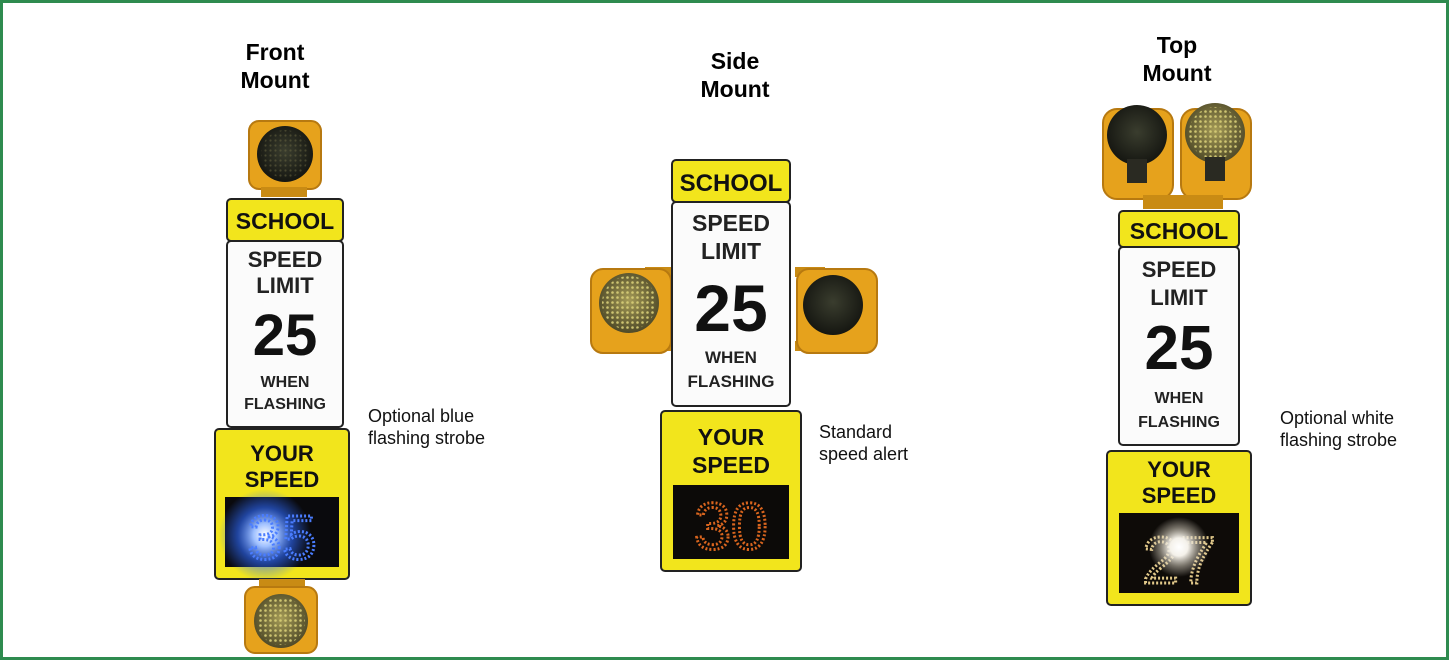 The image size is (1449, 660). I want to click on led-digits-icon: 30, so click(730, 526).